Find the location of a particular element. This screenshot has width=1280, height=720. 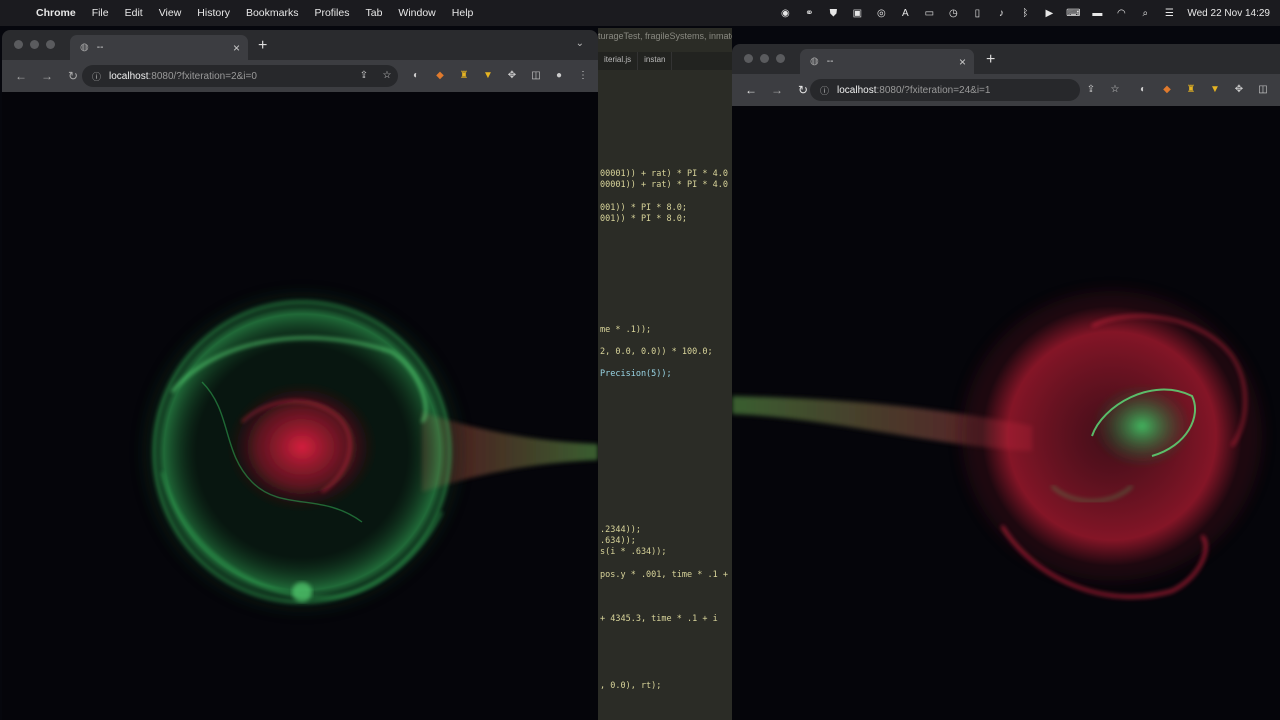

record-icon: ◎ is located at coordinates (881, 13).